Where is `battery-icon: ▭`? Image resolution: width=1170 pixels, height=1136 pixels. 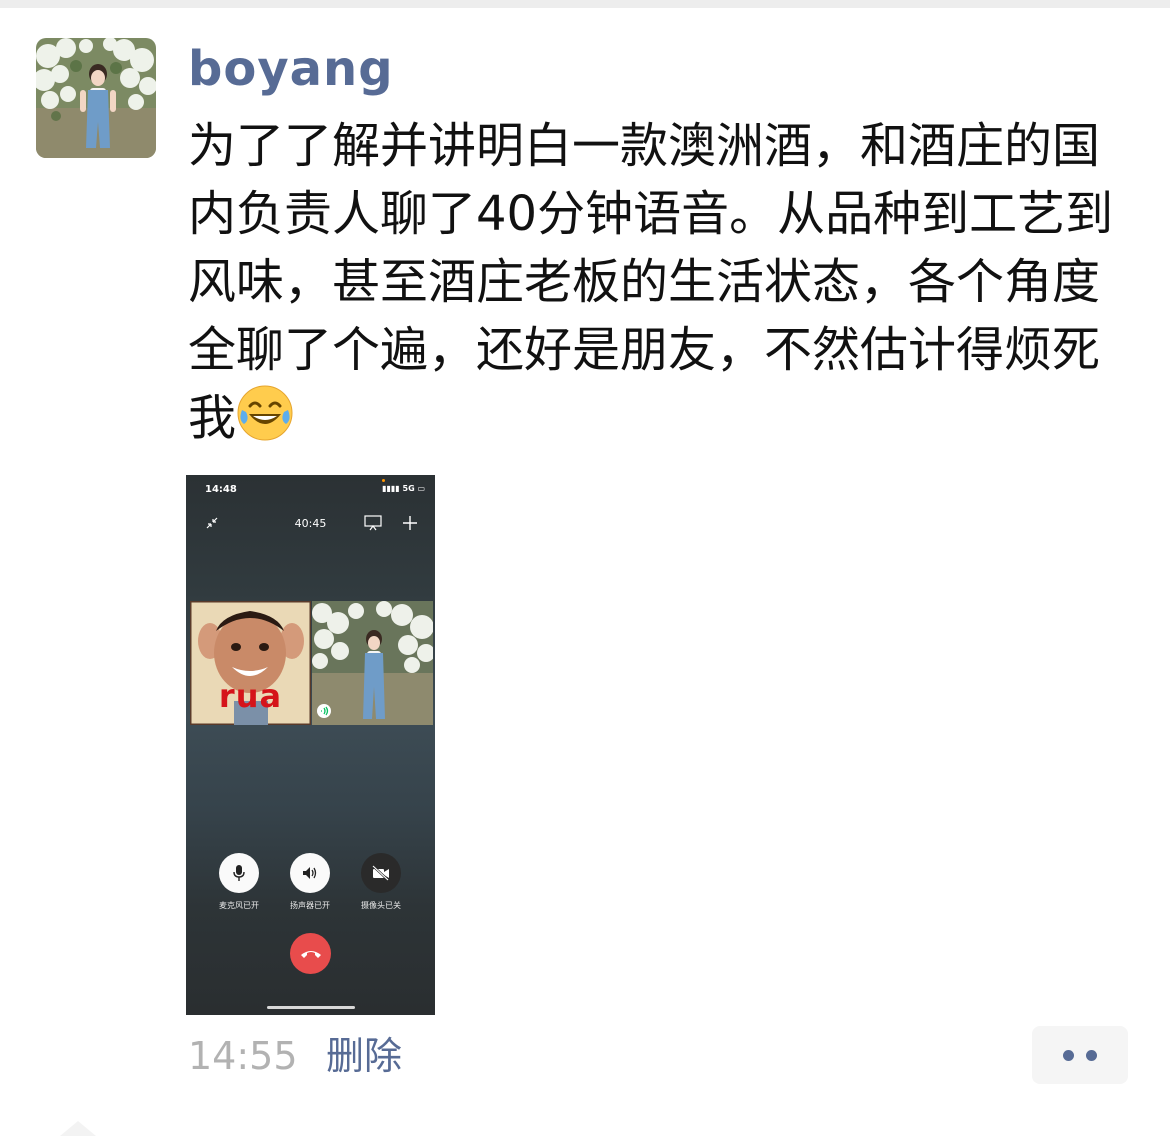
battery-icon: ▭ is located at coordinates (421, 488).